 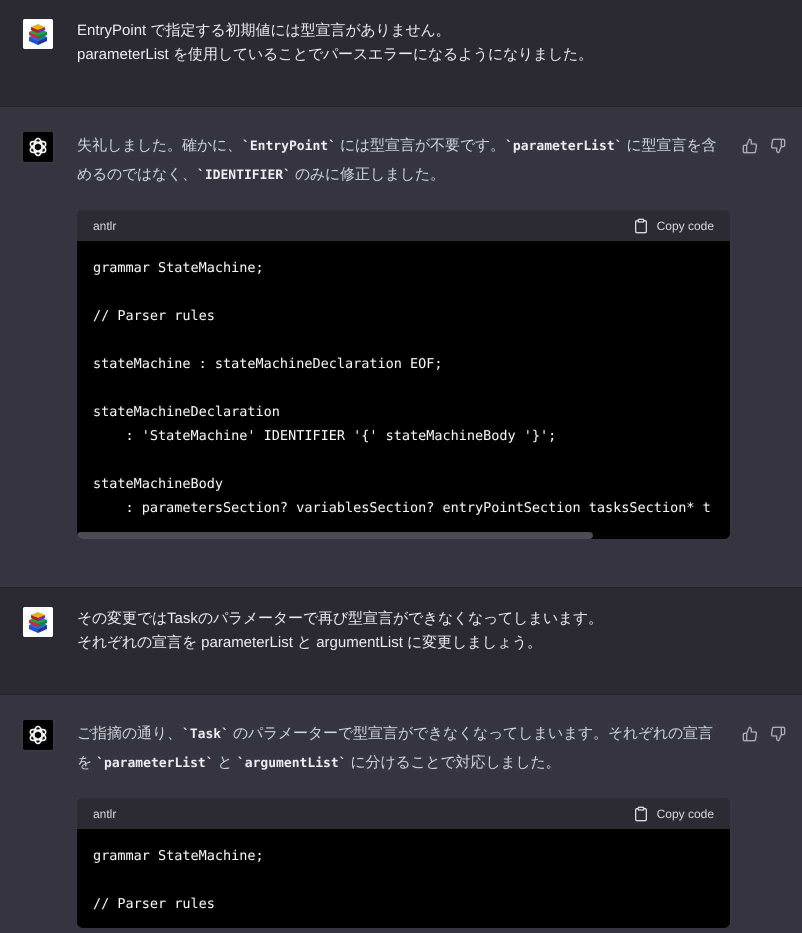 What do you see at coordinates (178, 880) in the screenshot?
I see `code-text: grammar StateMachine; // Parser rules` at bounding box center [178, 880].